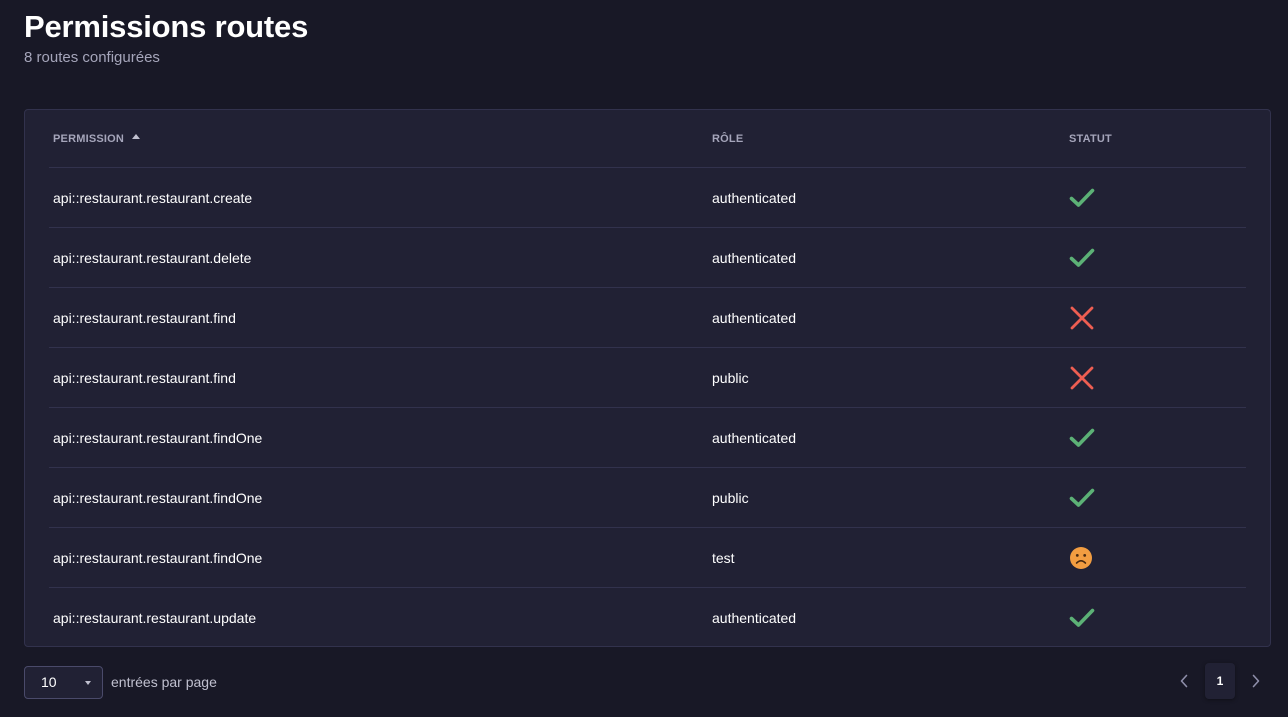 This screenshot has width=1288, height=717. What do you see at coordinates (647, 681) in the screenshot?
I see `table-footer: 10 entrées par page 1` at bounding box center [647, 681].